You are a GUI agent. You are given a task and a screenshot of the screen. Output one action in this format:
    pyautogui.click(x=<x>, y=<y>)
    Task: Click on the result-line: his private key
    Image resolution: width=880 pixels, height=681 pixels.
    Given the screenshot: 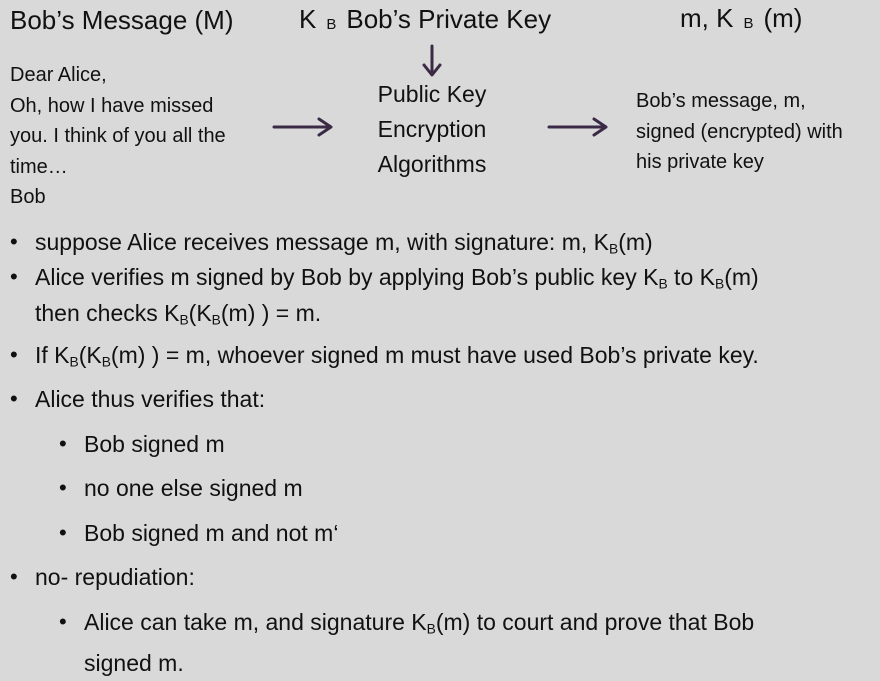 What is the action you would take?
    pyautogui.click(x=700, y=162)
    